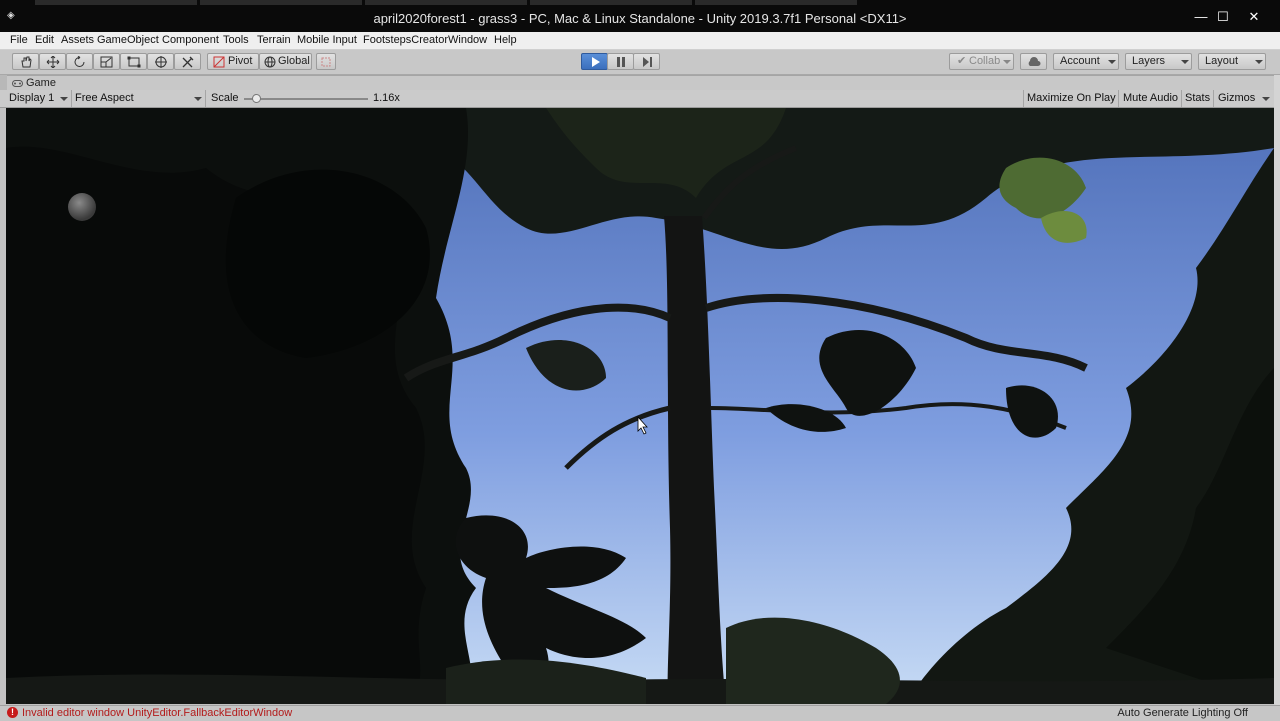 The width and height of the screenshot is (1280, 721). Describe the element at coordinates (327, 40) in the screenshot. I see `menu-mobile-input: Mobile Input` at that location.